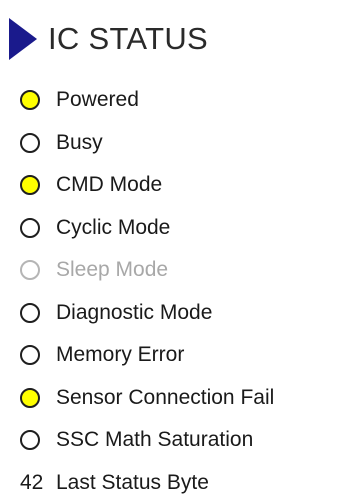 This screenshot has width=348, height=504. Describe the element at coordinates (30, 228) in the screenshot. I see `cyclic-mode-indicator-icon` at that location.